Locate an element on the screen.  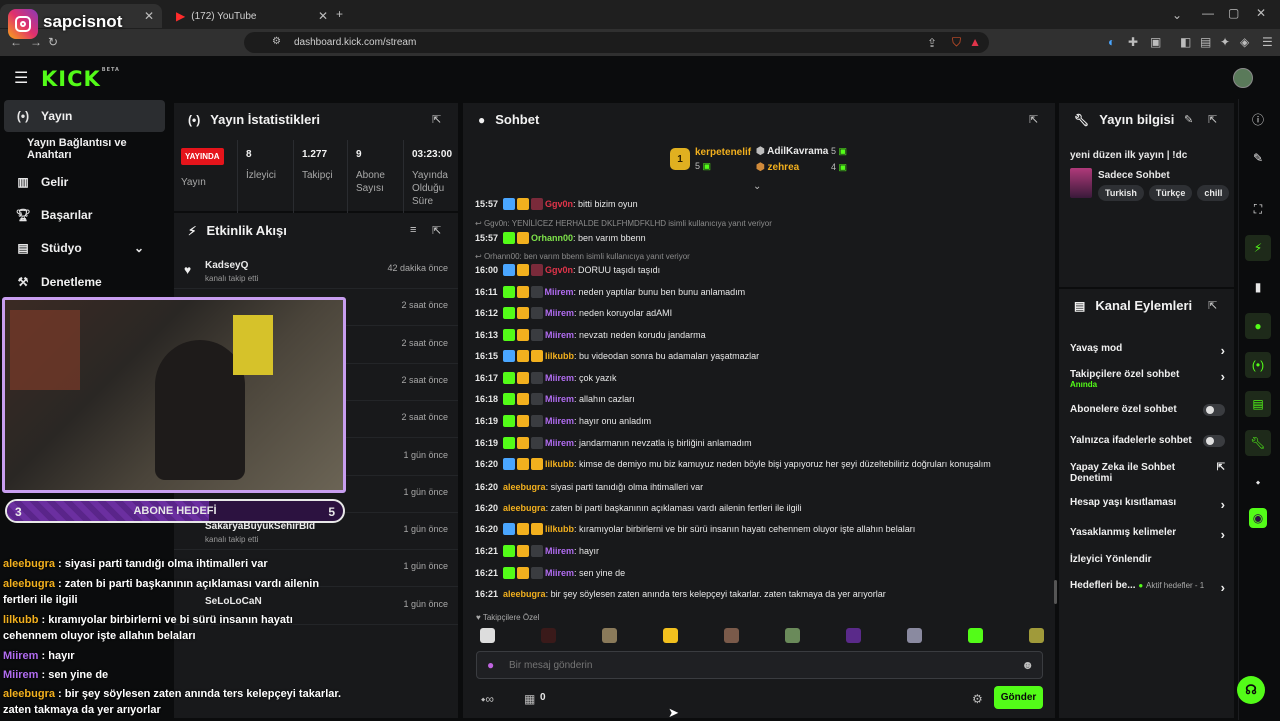
channel-option: Hedefleri be... ● Aktif hedefler - 1 › is located at coordinates (1147, 587).